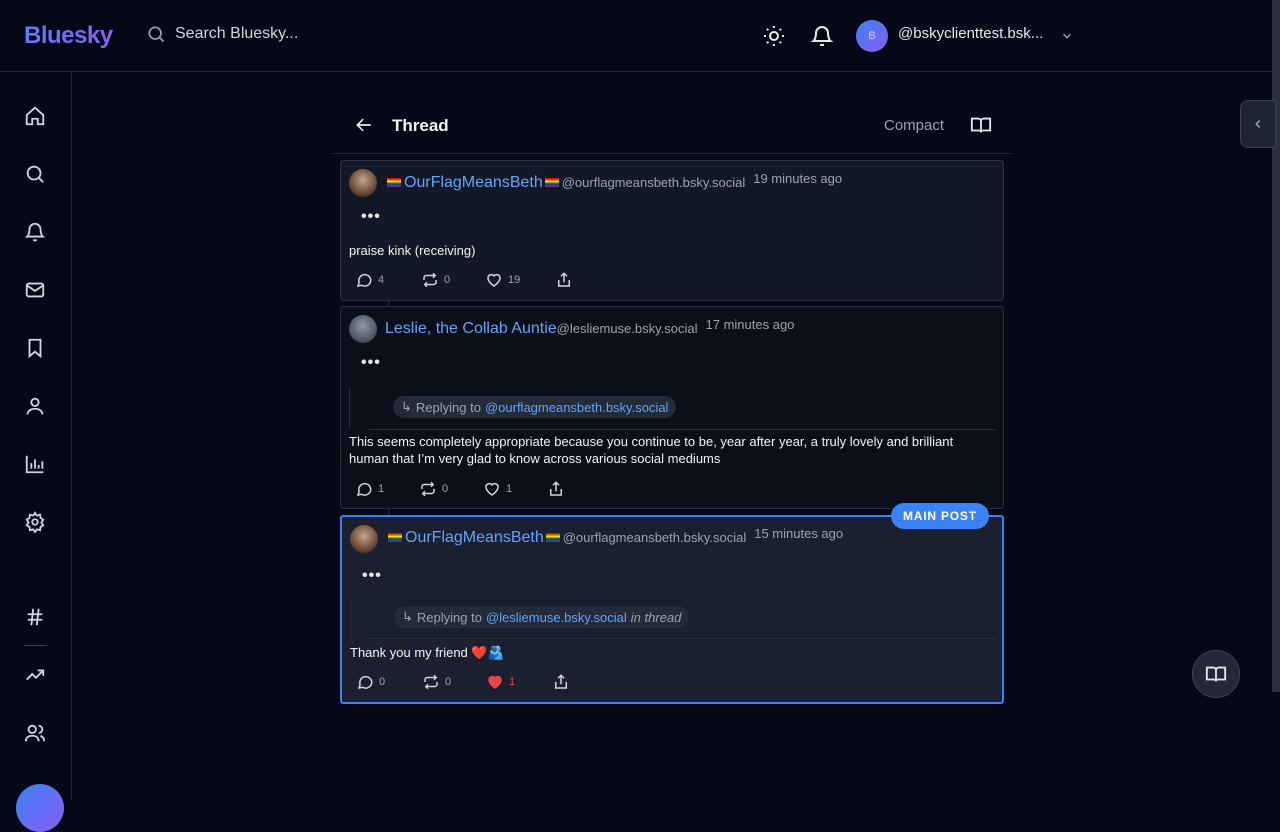 The height and width of the screenshot is (832, 1280). I want to click on post-text: Thank you my friend ❤️🫂, so click(427, 652).